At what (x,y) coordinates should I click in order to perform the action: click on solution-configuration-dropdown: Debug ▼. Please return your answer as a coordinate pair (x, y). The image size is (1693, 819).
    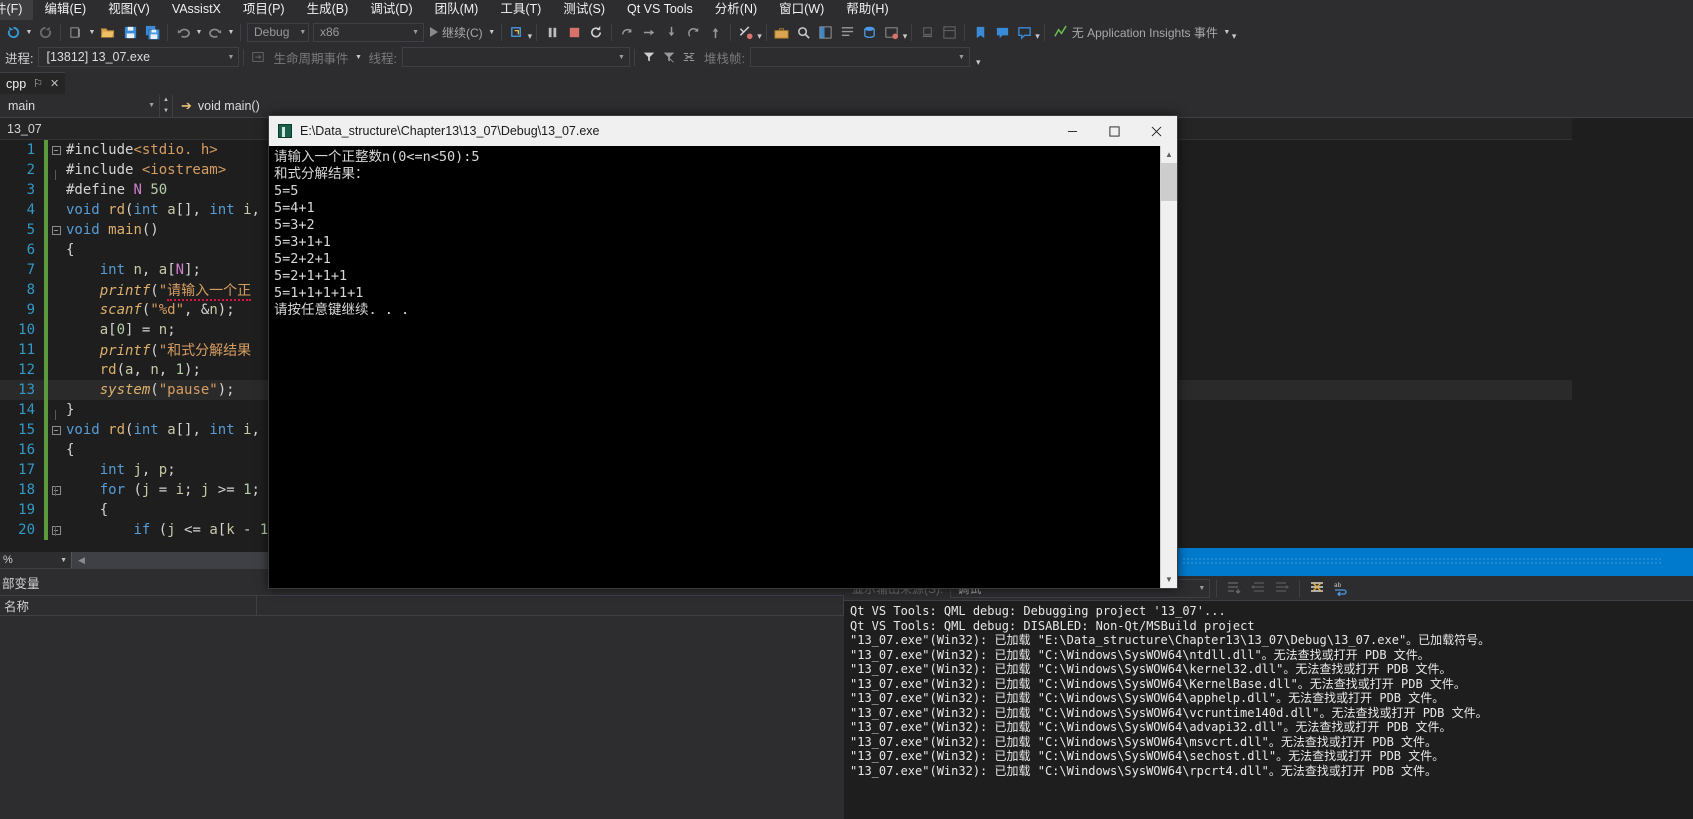
    Looking at the image, I should click on (278, 32).